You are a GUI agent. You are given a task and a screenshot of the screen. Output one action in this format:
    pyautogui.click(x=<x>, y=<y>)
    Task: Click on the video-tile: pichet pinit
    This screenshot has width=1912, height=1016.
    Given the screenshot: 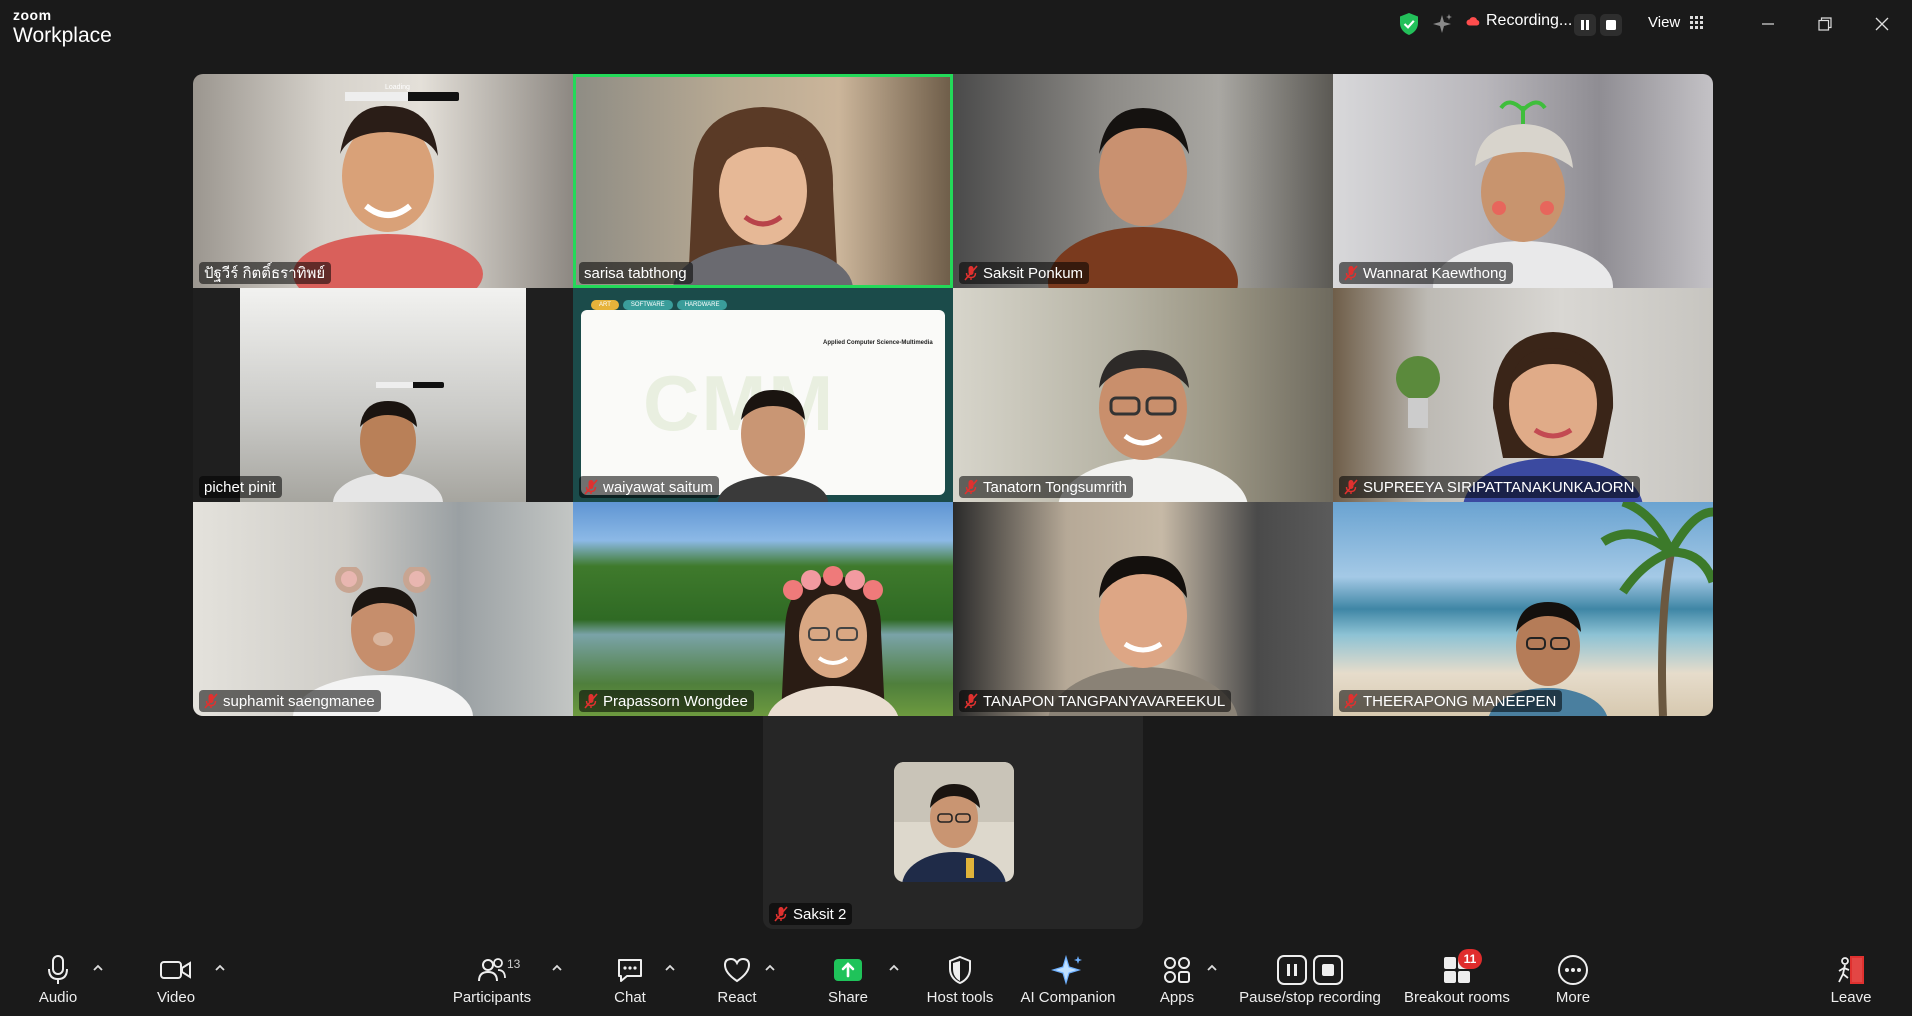 What is the action you would take?
    pyautogui.click(x=383, y=395)
    